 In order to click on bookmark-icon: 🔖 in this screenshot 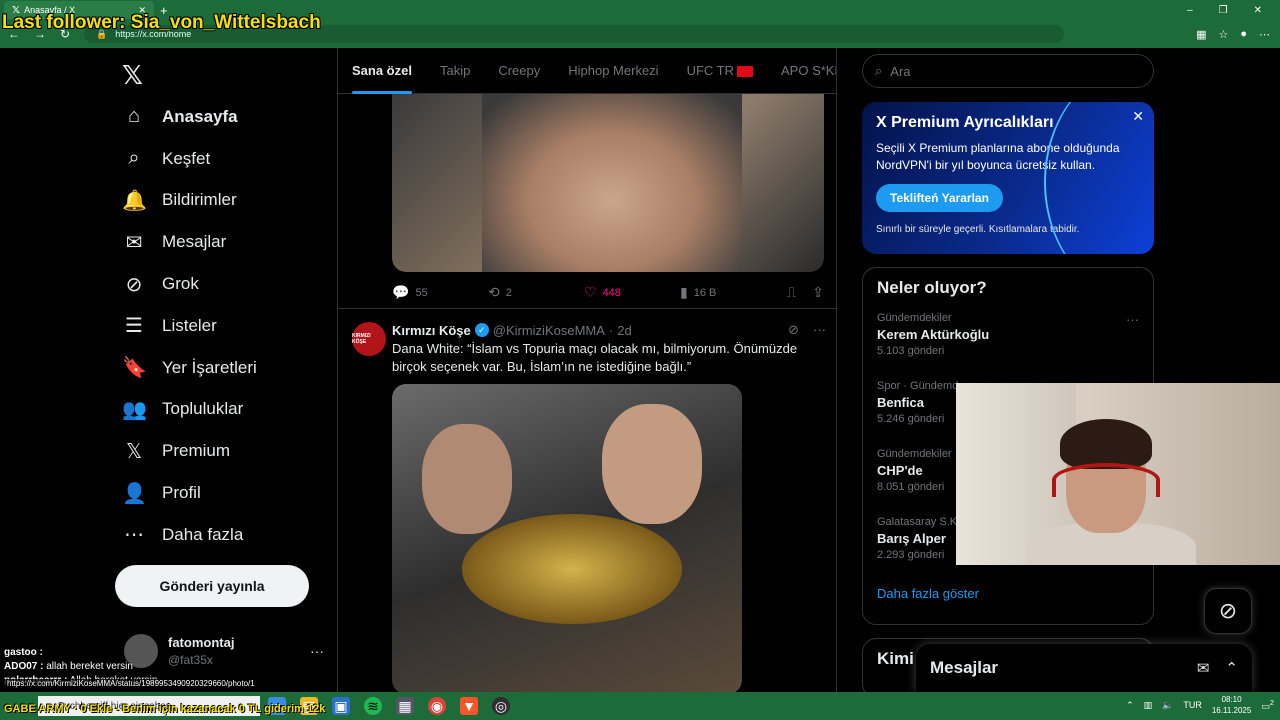, I will do `click(134, 368)`.